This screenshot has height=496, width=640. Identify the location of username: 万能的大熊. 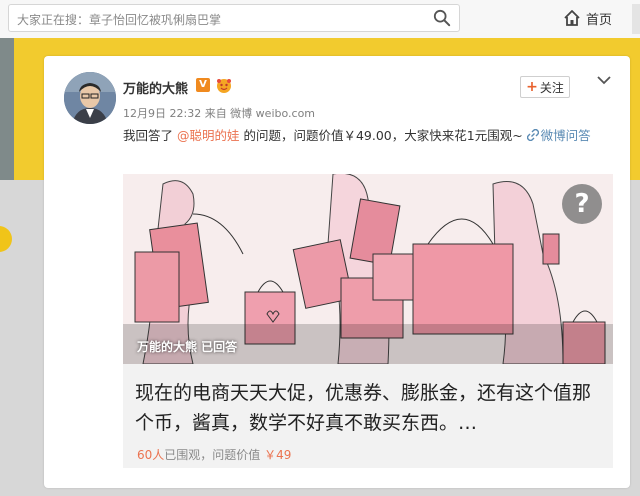
(155, 87).